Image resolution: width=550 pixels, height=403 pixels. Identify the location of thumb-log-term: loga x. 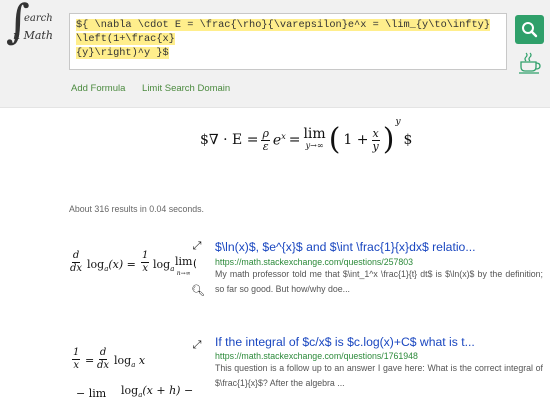
(129, 361).